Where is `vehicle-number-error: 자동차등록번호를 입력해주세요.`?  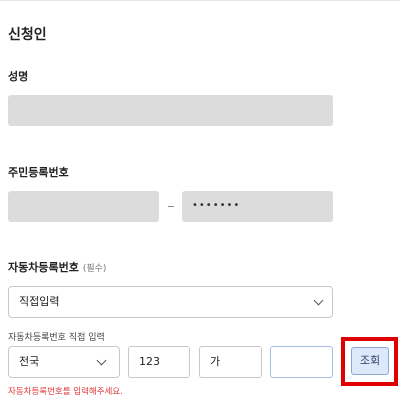 vehicle-number-error: 자동차등록번호를 입력해주세요. is located at coordinates (65, 392).